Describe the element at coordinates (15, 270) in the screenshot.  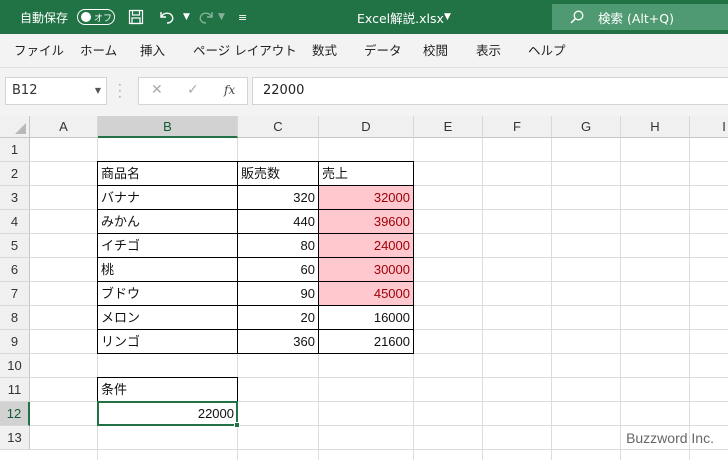
I see `row-header-6: 6` at that location.